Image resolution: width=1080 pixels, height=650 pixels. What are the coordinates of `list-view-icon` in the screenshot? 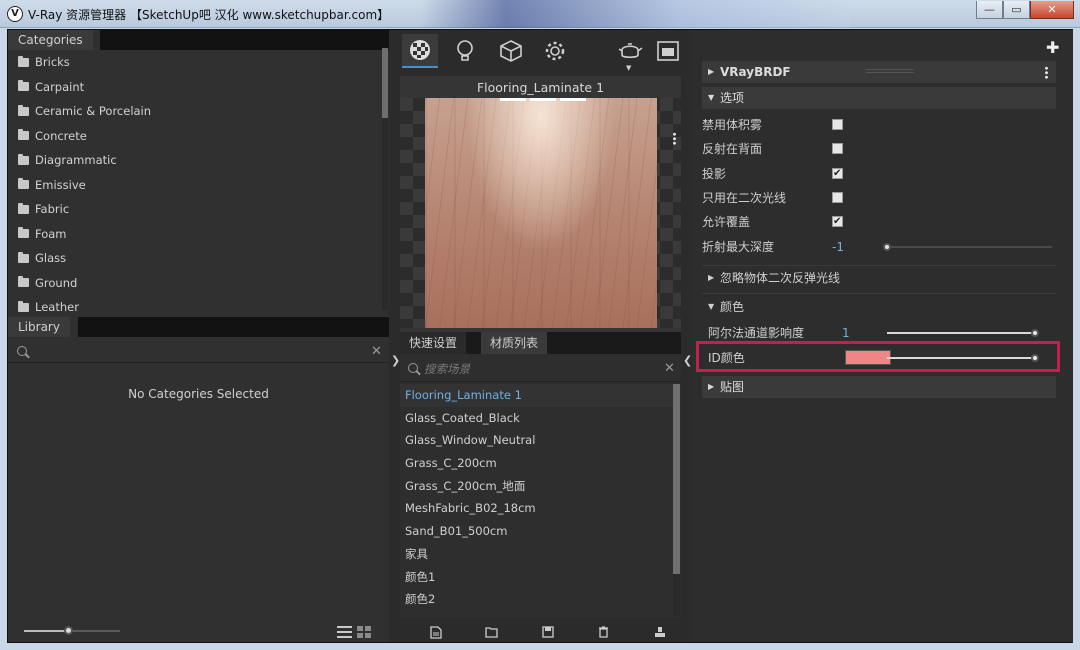 It's located at (344, 632).